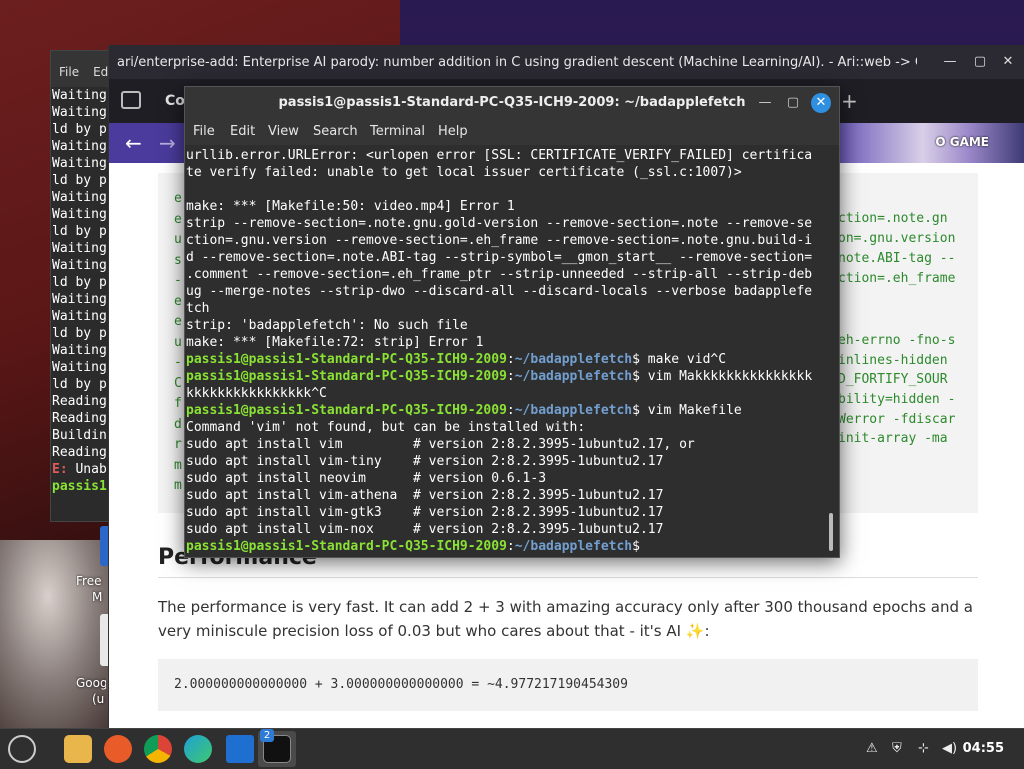 Image resolution: width=1024 pixels, height=769 pixels. I want to click on back-arrow-icon: ←, so click(133, 143).